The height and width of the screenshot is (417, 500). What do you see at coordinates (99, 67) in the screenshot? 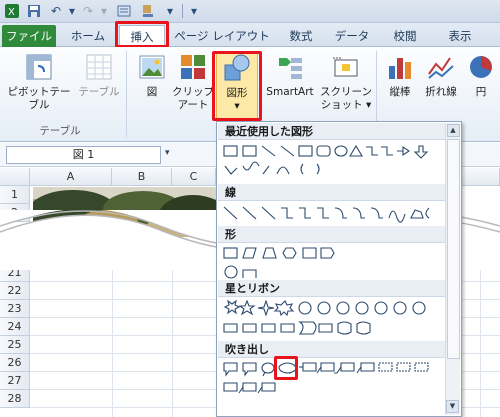
I see `table-icon` at bounding box center [99, 67].